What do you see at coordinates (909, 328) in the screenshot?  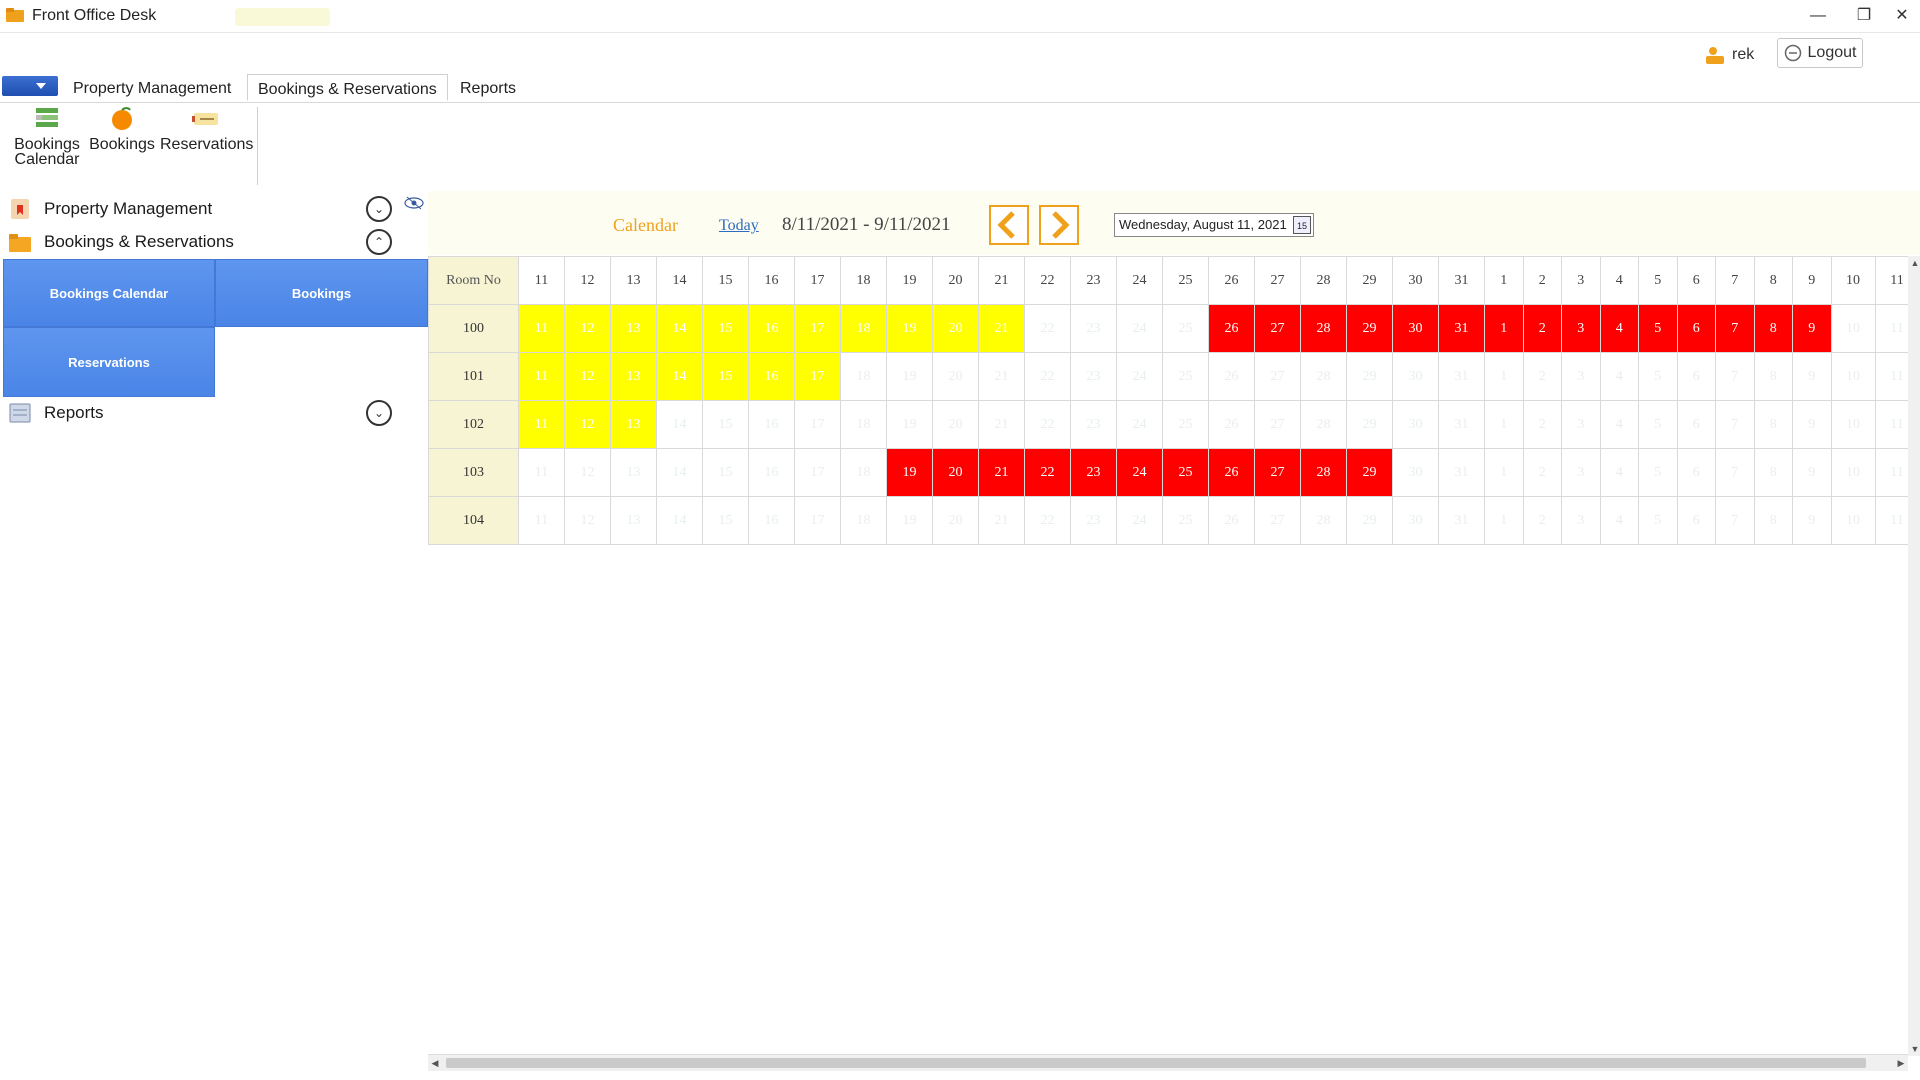 I see `booking-cell: 19` at bounding box center [909, 328].